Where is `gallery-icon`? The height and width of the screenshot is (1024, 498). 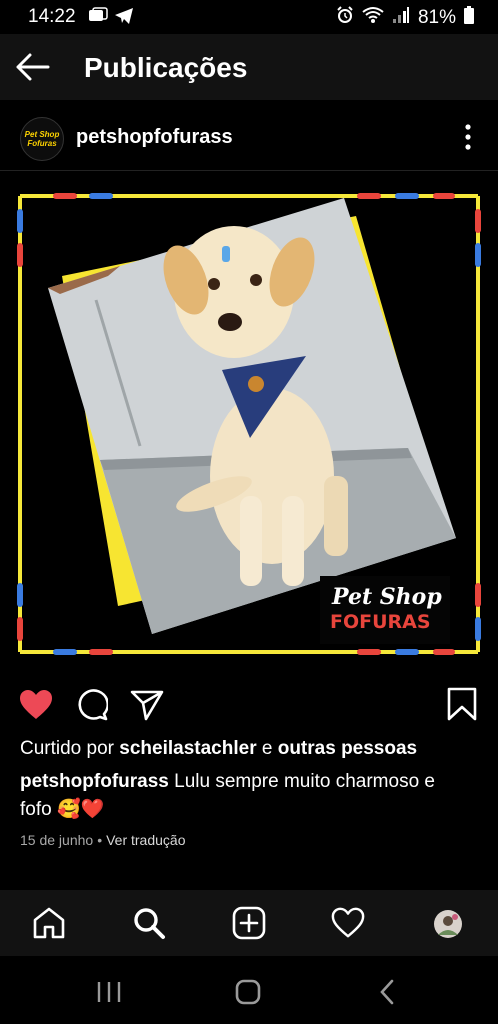 gallery-icon is located at coordinates (98, 19).